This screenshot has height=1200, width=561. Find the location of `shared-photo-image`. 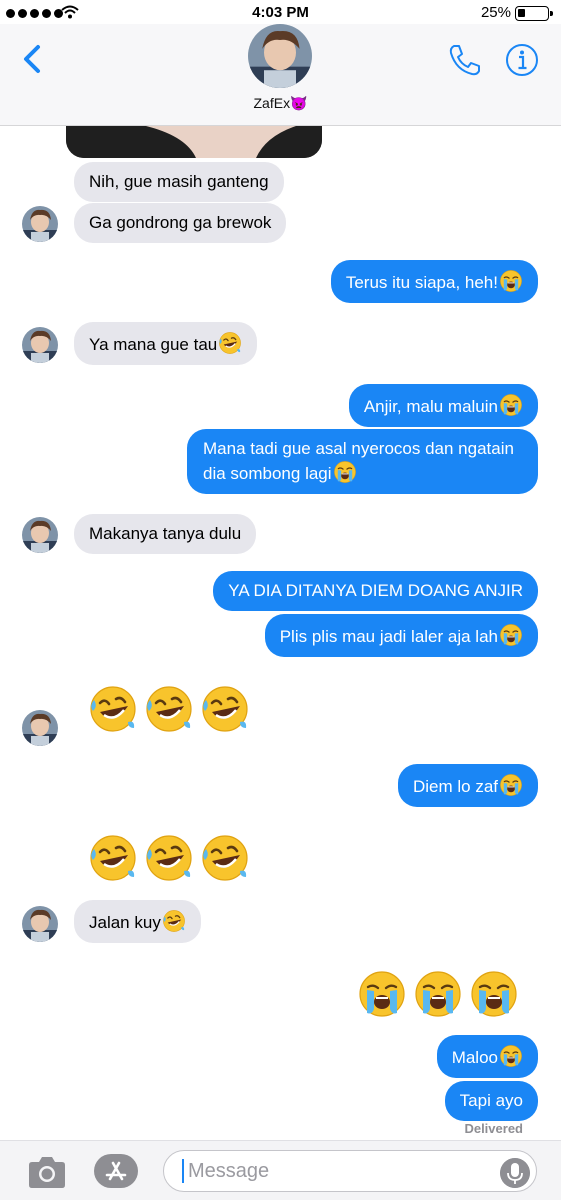

shared-photo-image is located at coordinates (194, 142).